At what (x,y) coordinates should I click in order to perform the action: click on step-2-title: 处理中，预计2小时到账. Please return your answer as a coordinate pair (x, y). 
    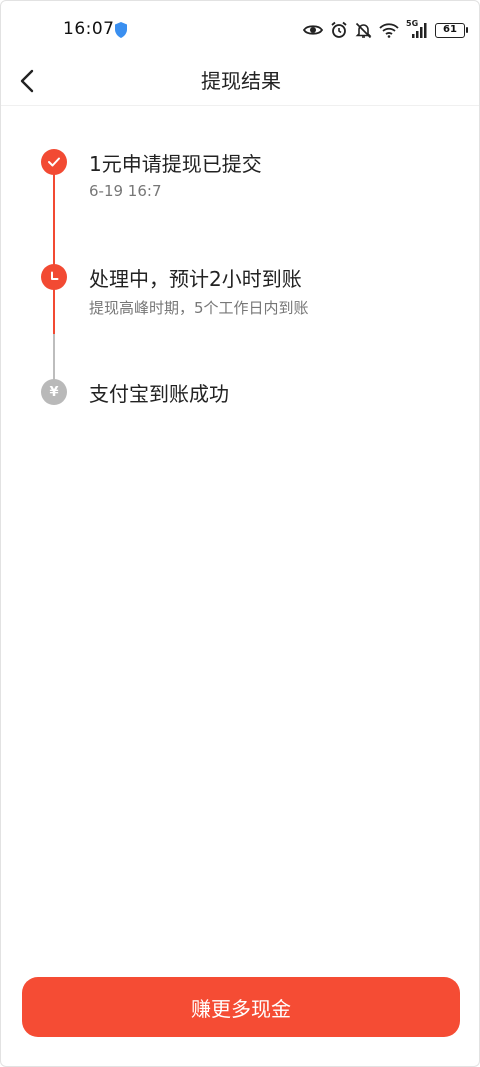
    Looking at the image, I should click on (195, 279).